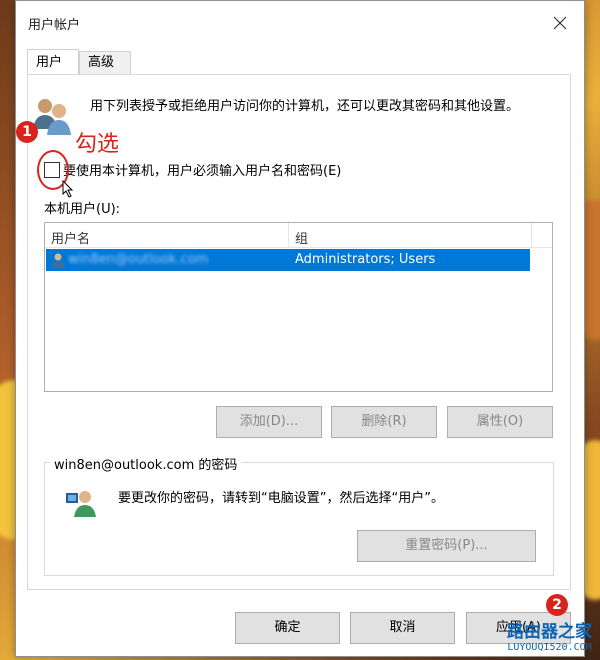 Image resolution: width=600 pixels, height=660 pixels. What do you see at coordinates (402, 628) in the screenshot?
I see `cancel-button: 取消` at bounding box center [402, 628].